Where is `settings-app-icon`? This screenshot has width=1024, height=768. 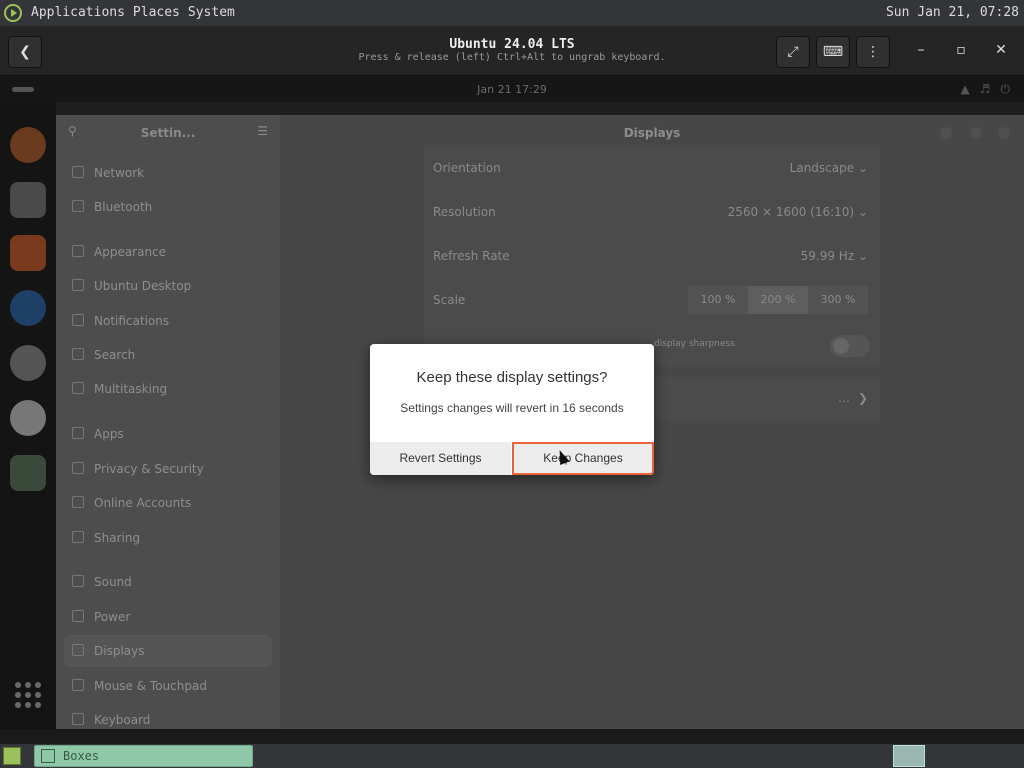 settings-app-icon is located at coordinates (28, 363).